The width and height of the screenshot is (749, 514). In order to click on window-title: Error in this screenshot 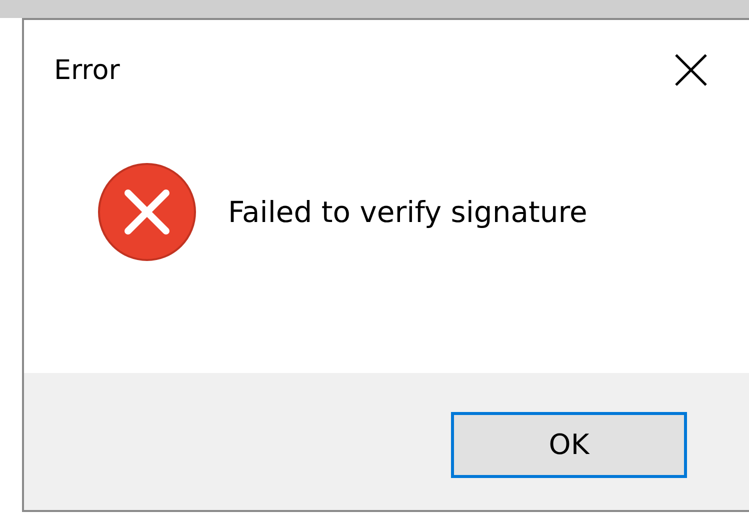, I will do `click(87, 70)`.